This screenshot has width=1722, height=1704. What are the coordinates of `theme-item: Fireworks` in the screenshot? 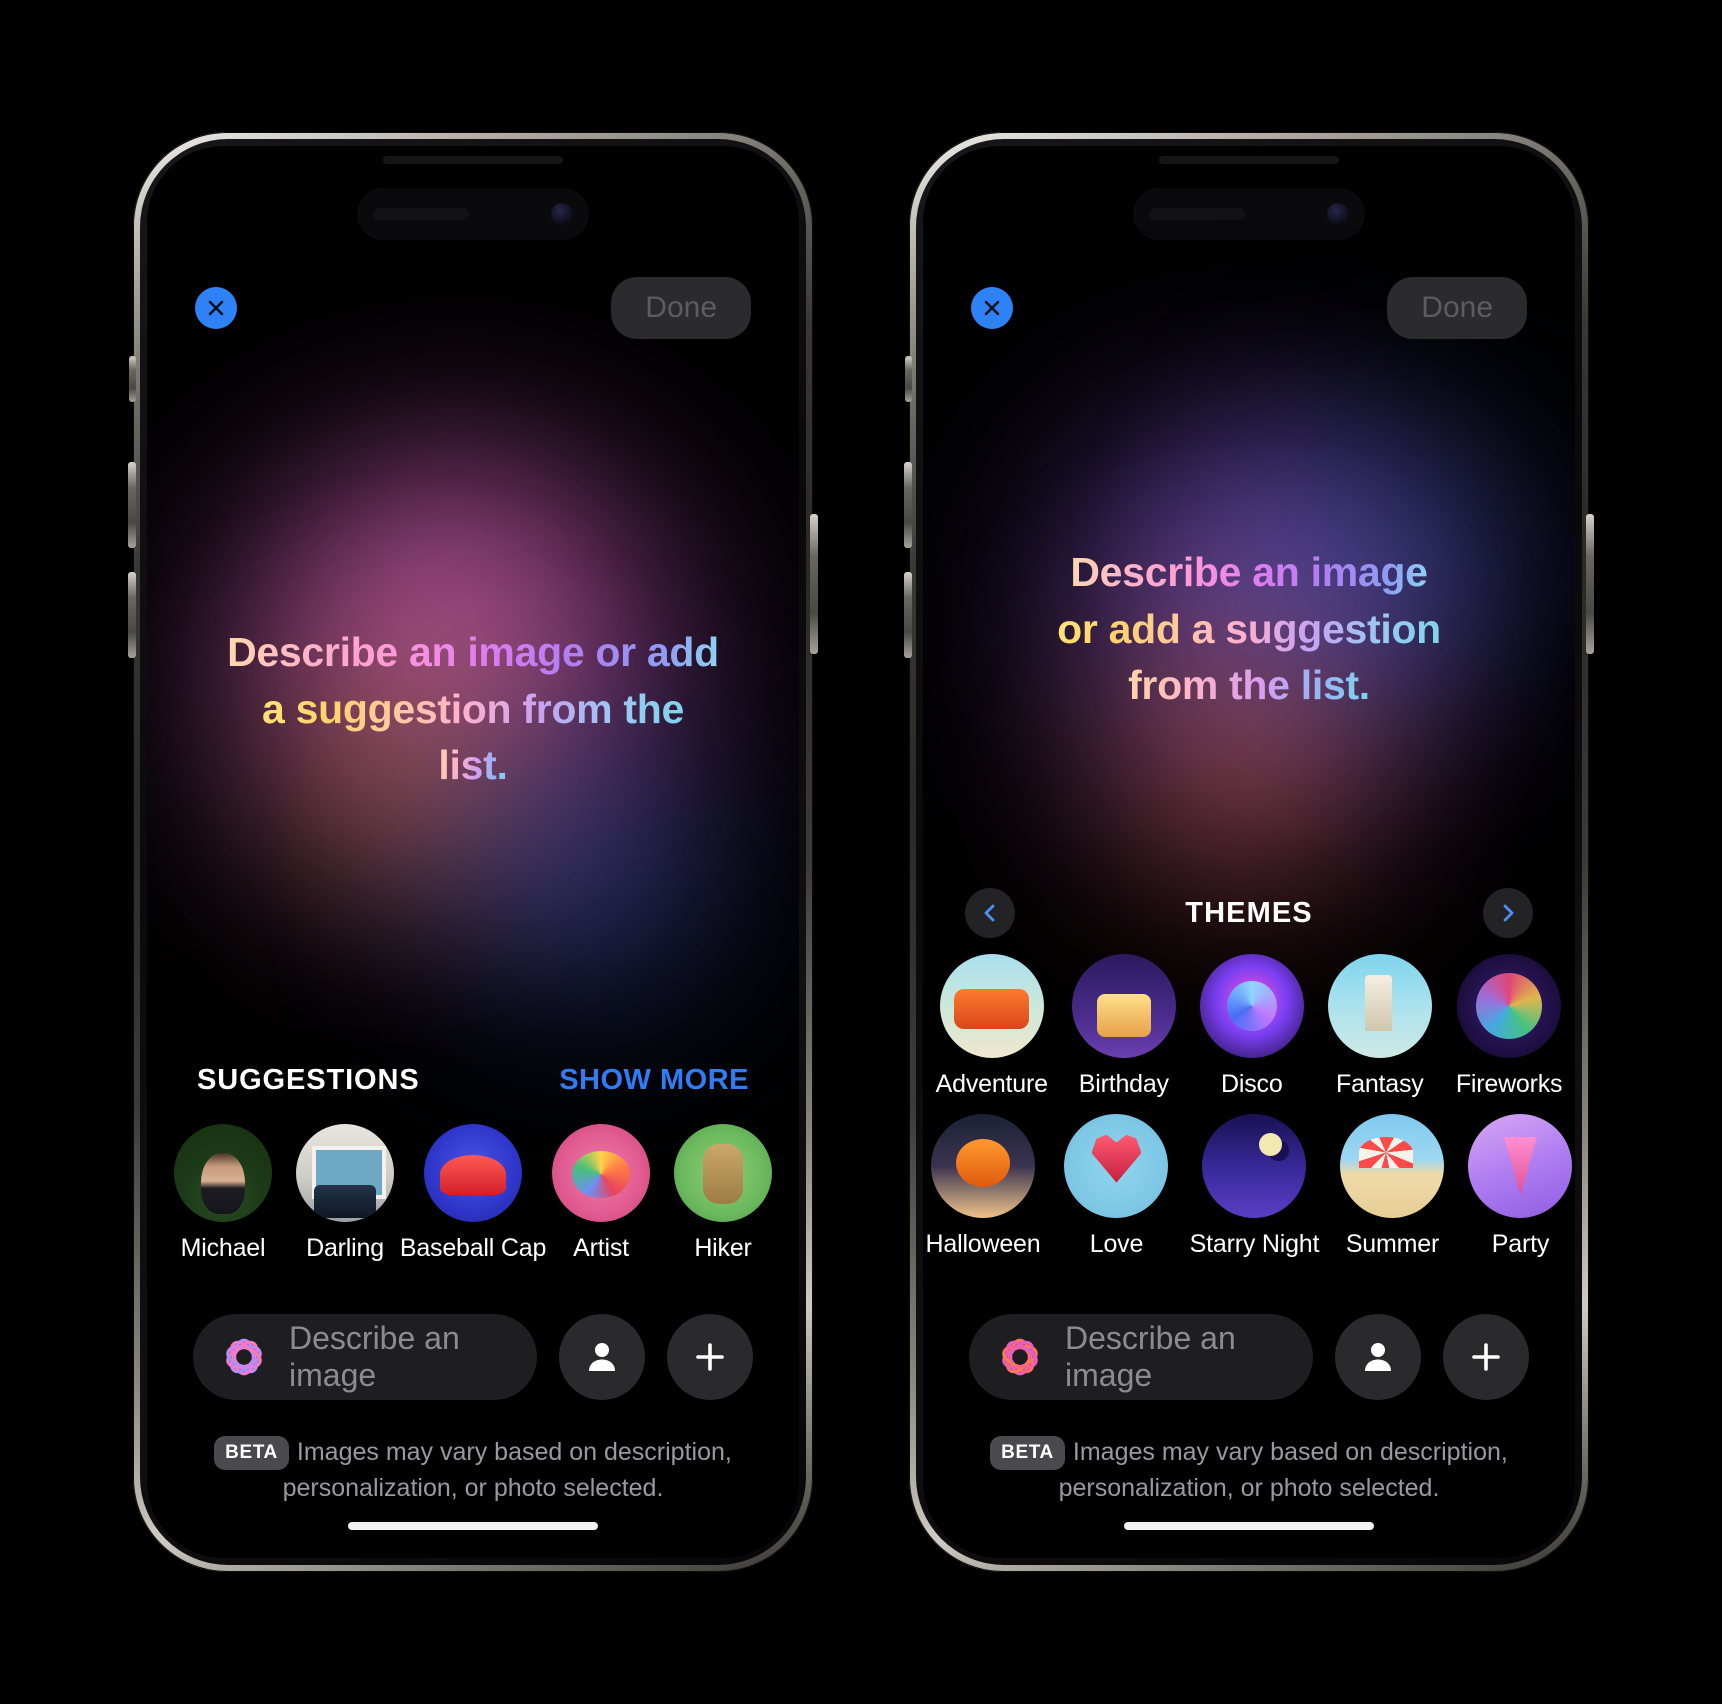 It's located at (1509, 1026).